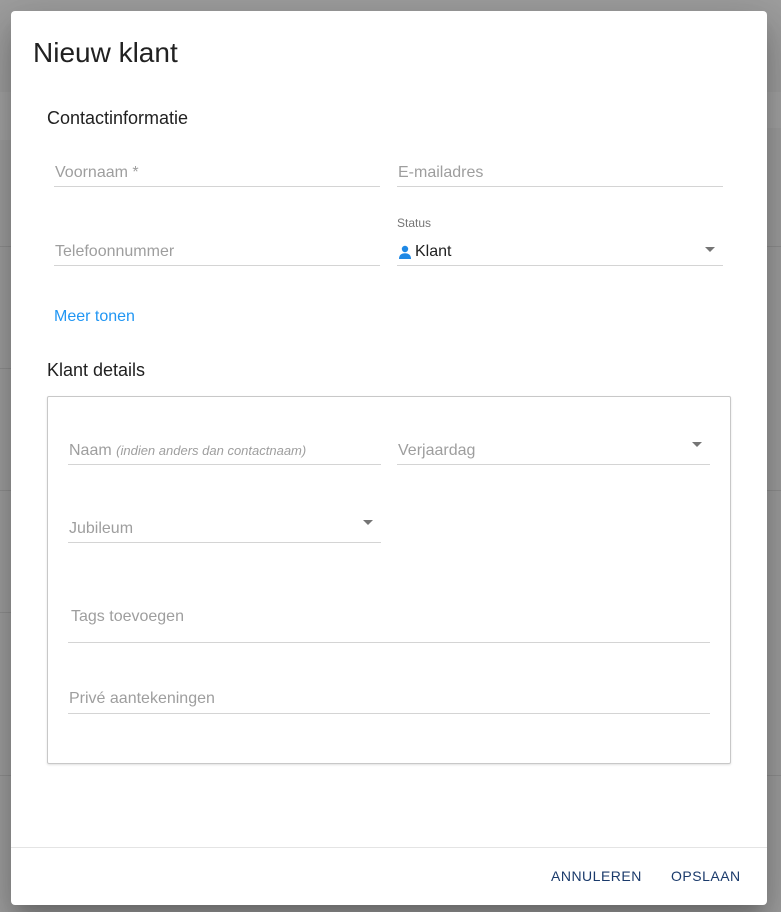 The image size is (781, 912). What do you see at coordinates (5, 116) in the screenshot?
I see `background-toolbar` at bounding box center [5, 116].